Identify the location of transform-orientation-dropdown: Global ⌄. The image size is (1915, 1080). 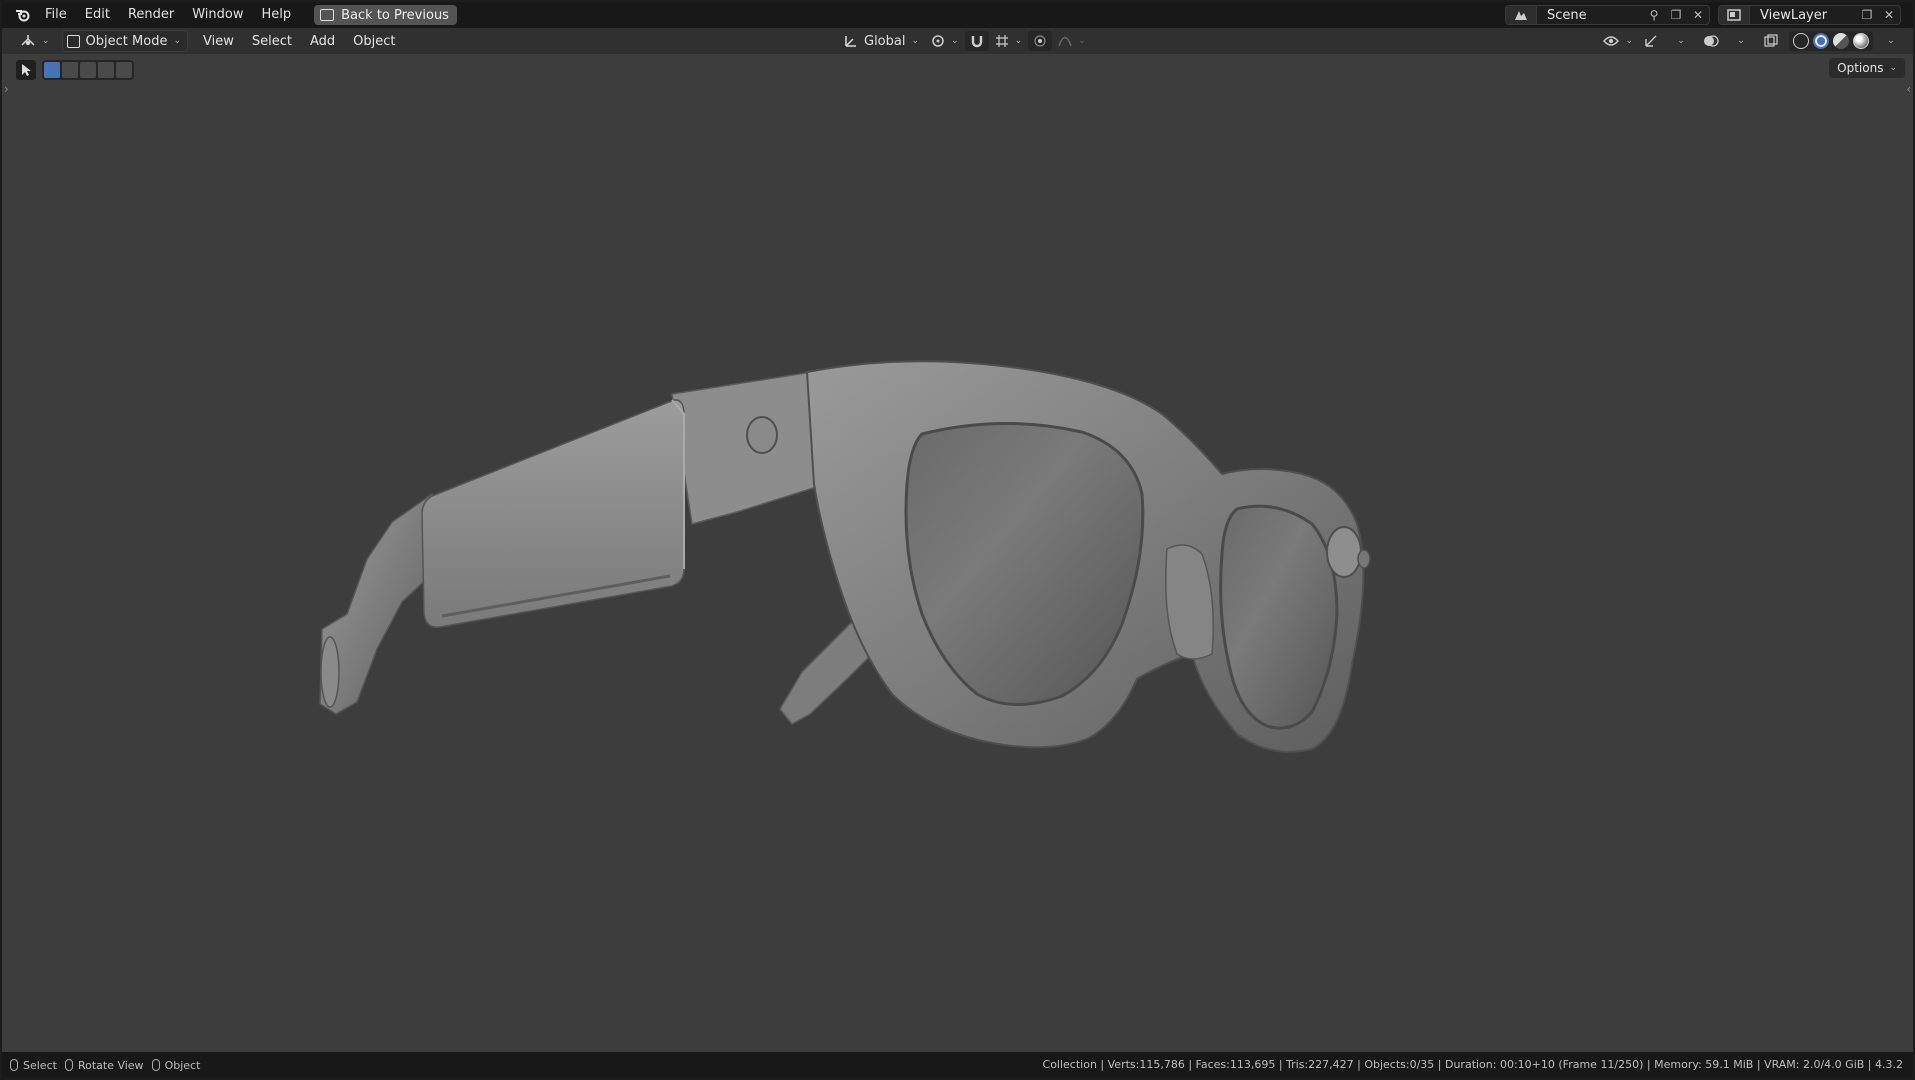
(881, 41).